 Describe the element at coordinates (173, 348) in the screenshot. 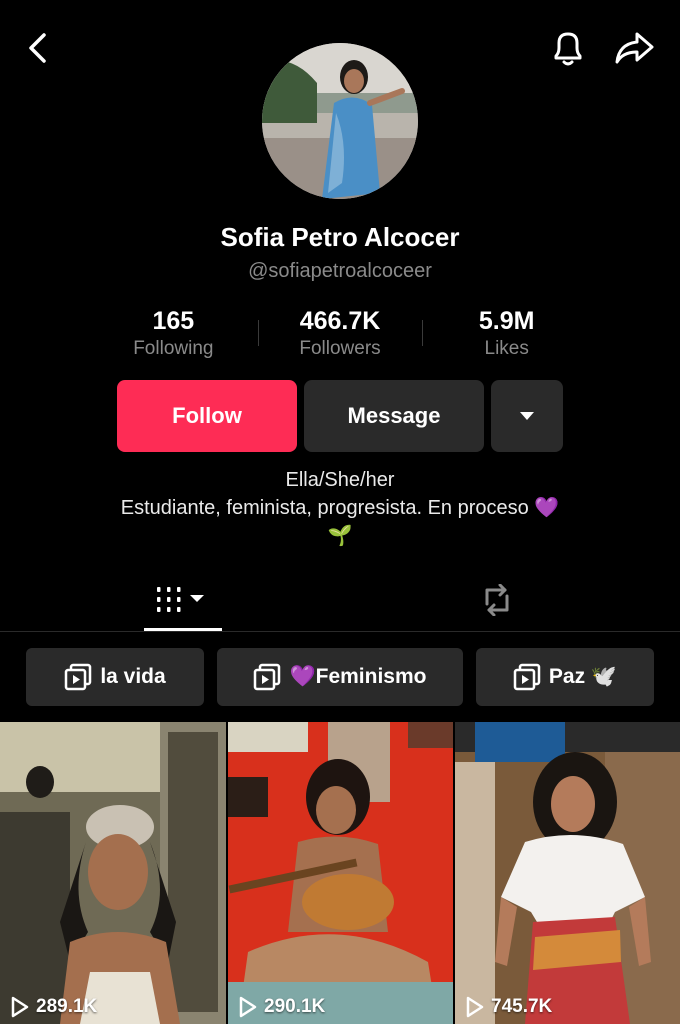

I see `stat-label: Following` at that location.